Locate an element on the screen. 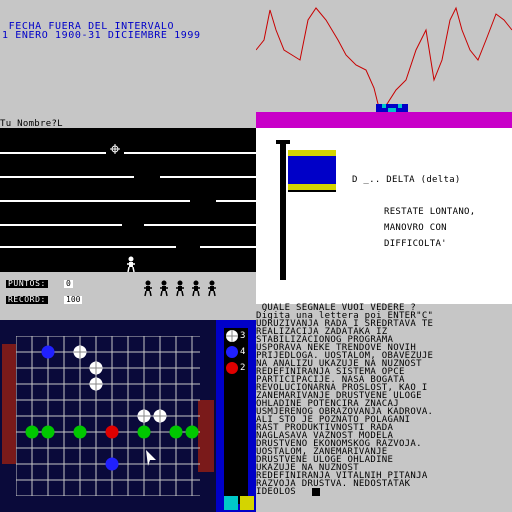 The width and height of the screenshot is (512, 512). flag-line-2: MANOVRO CON is located at coordinates (415, 228).